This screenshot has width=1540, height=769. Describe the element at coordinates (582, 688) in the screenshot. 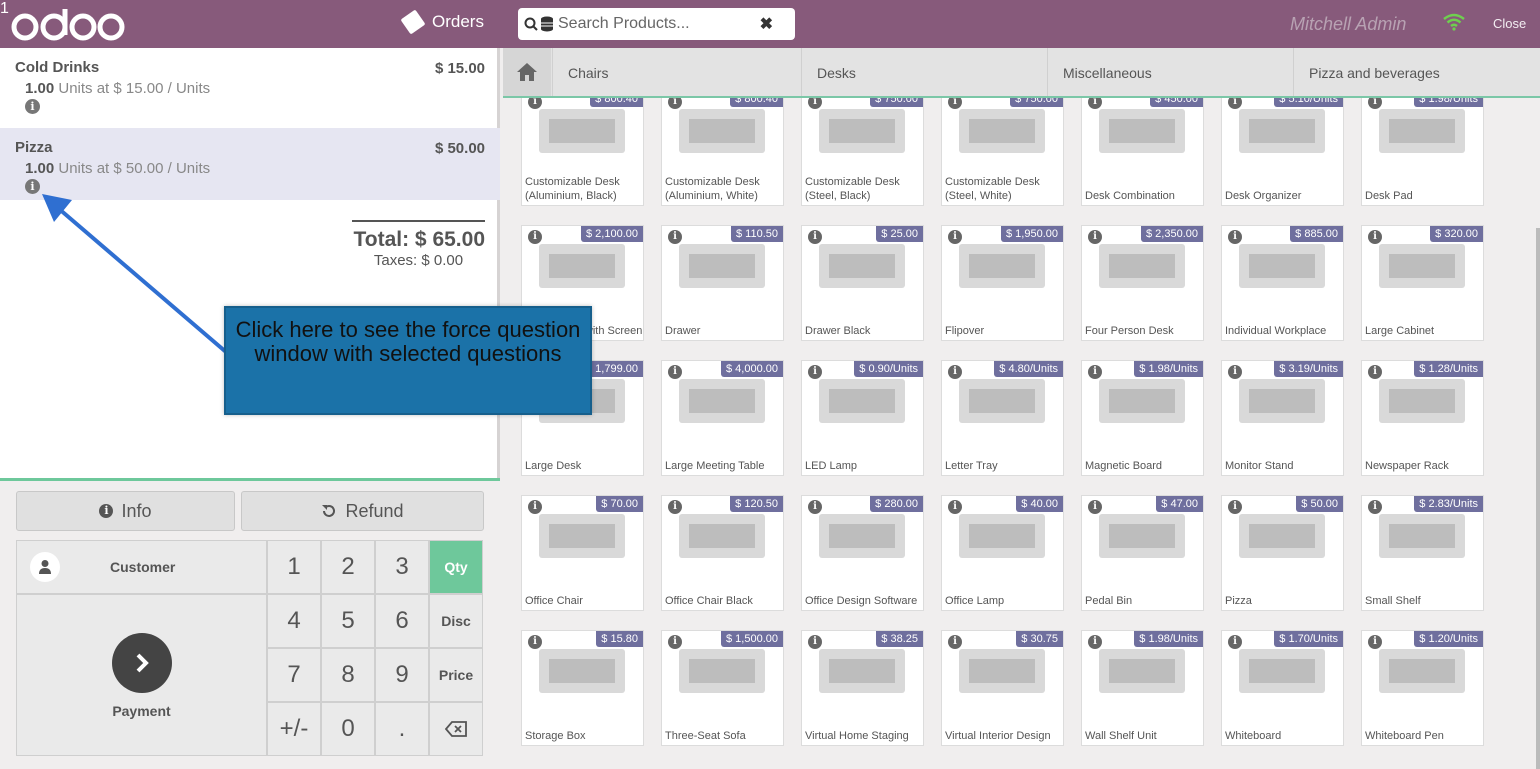

I see `product-card: i $ 15.80 Storage Box` at that location.